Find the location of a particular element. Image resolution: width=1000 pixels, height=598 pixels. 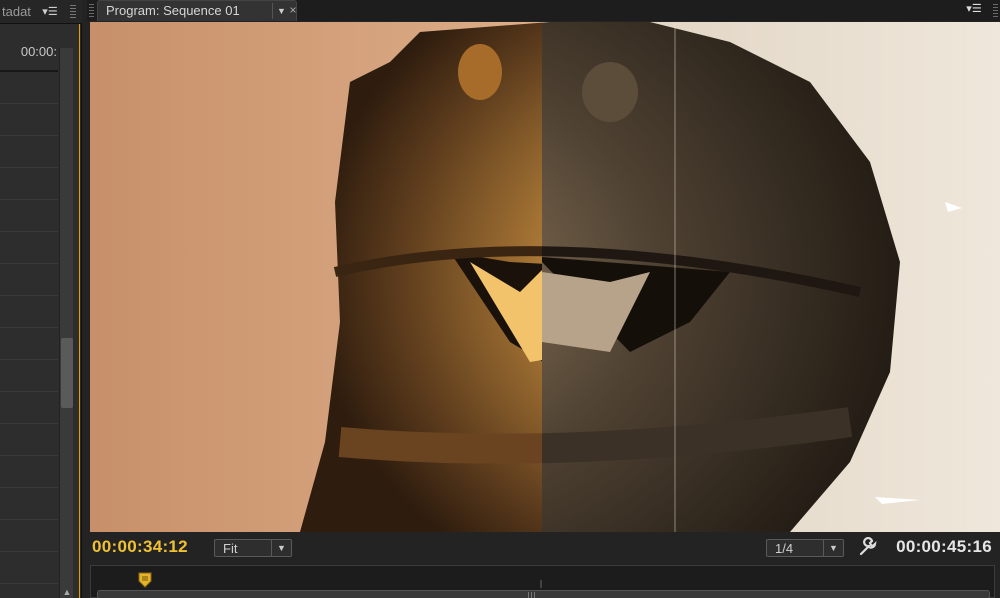

left-panel-tabbar: tadat ▾☰ is located at coordinates (41, 12).